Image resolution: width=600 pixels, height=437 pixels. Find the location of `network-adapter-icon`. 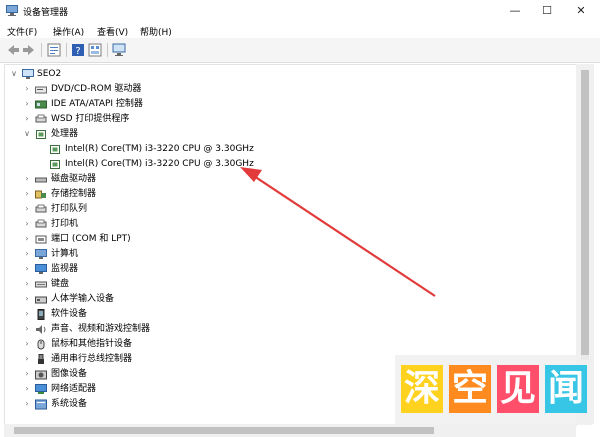

network-adapter-icon is located at coordinates (41, 389).